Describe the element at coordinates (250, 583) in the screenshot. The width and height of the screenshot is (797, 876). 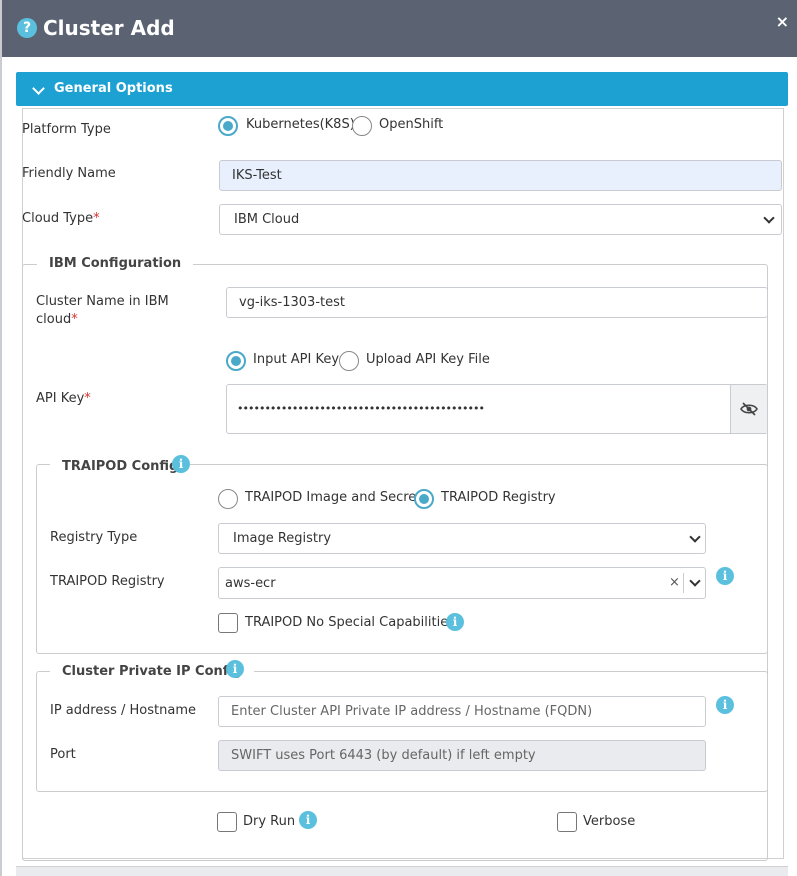
I see `traipod-registry-value: aws-ecr` at that location.